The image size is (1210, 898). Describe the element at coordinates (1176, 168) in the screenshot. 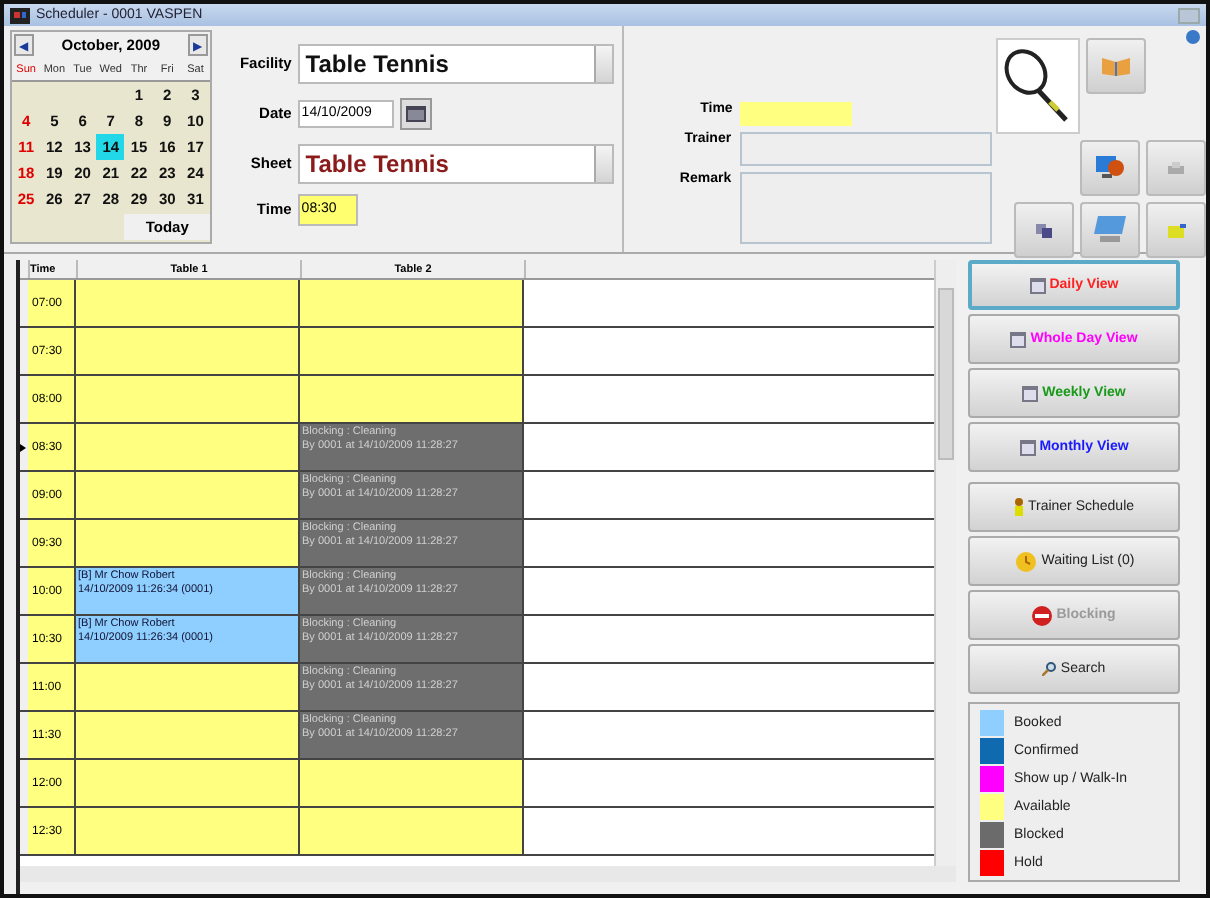

I see `printer-icon` at that location.